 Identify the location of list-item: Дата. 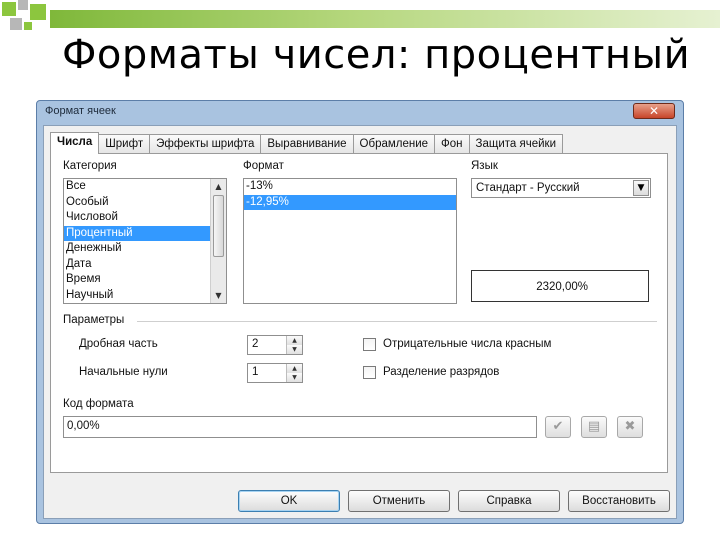
(145, 265).